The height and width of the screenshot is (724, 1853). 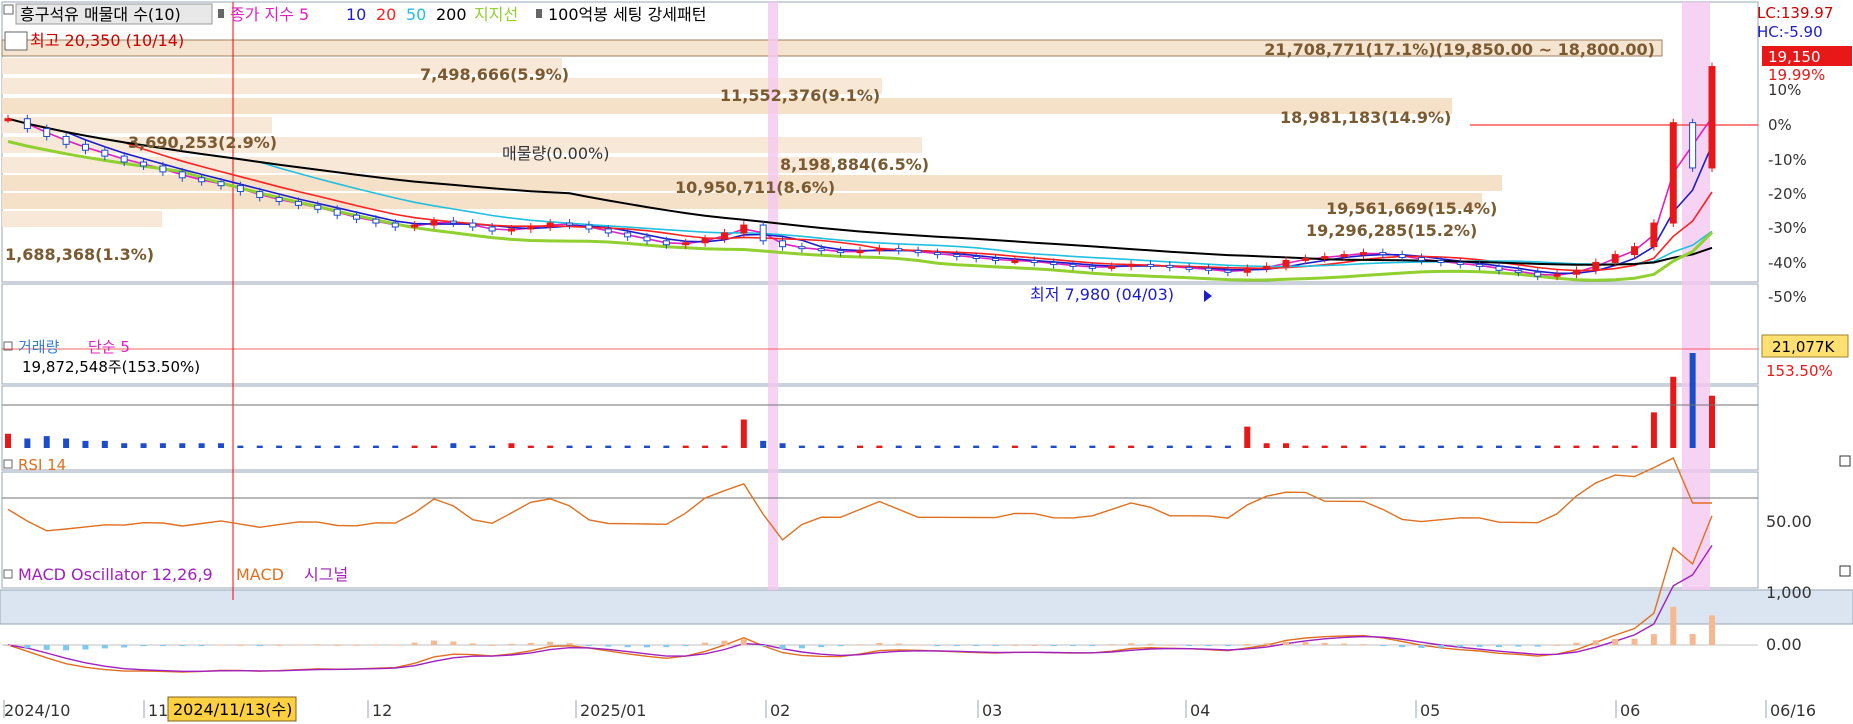 I want to click on volume-profile-label: 10,950,711(8.6%), so click(x=755, y=187).